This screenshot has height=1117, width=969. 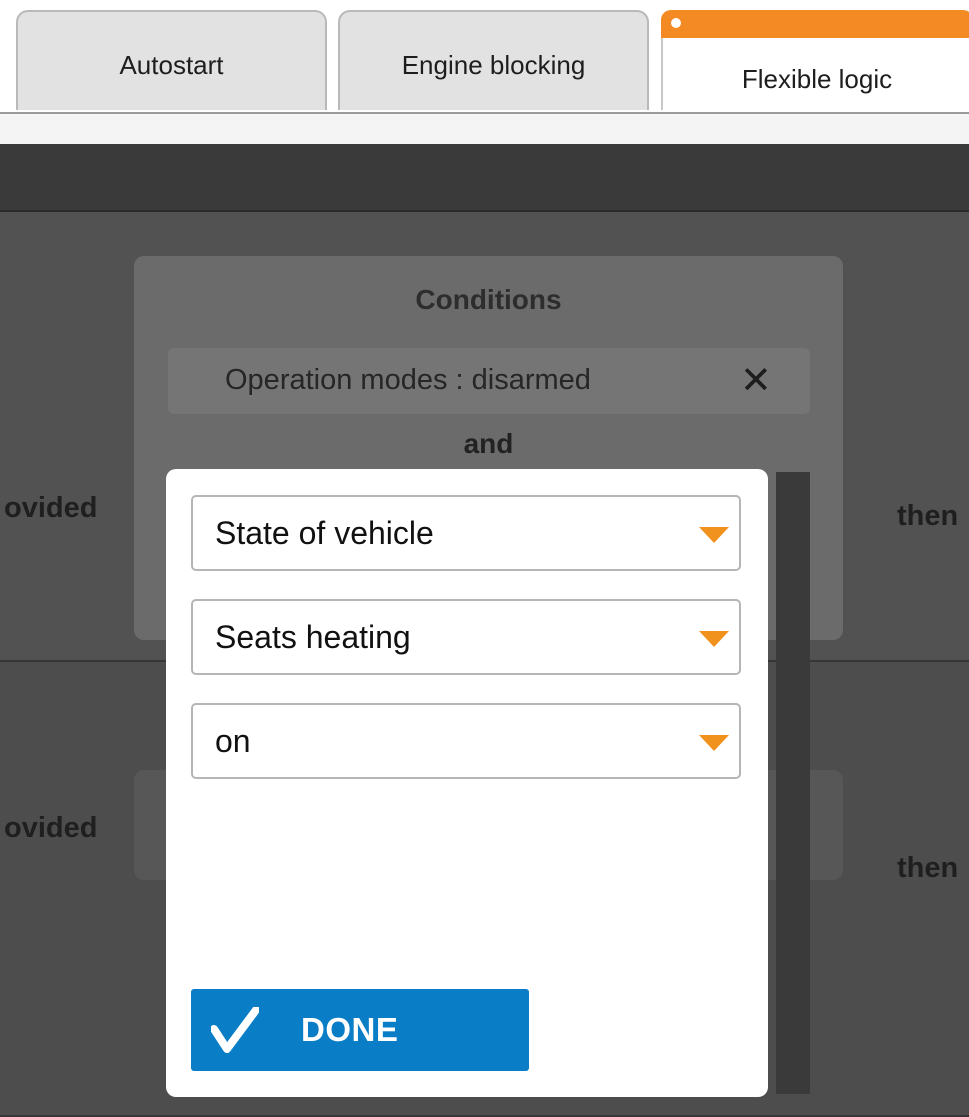 I want to click on checkmark-icon, so click(x=235, y=1030).